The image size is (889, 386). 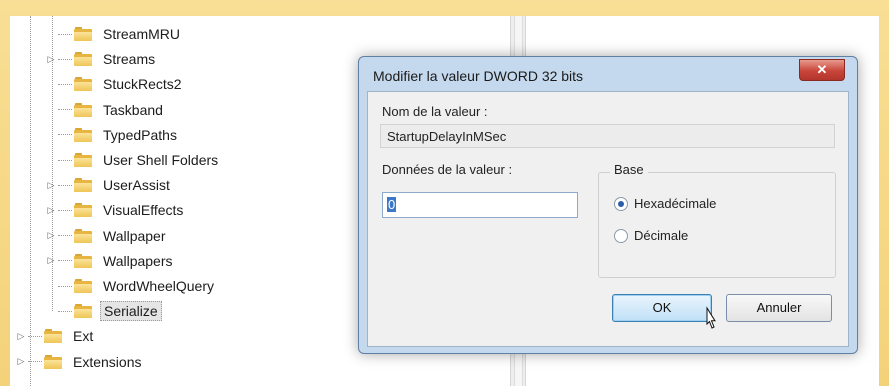 I want to click on value-name-field: StartupDelayInMSec, so click(x=607, y=136).